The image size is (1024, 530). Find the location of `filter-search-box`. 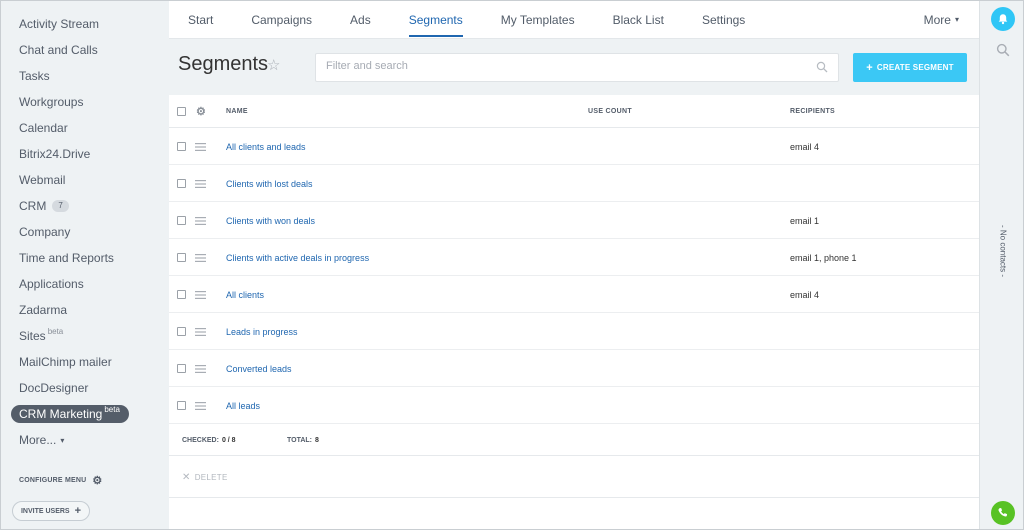

filter-search-box is located at coordinates (577, 67).